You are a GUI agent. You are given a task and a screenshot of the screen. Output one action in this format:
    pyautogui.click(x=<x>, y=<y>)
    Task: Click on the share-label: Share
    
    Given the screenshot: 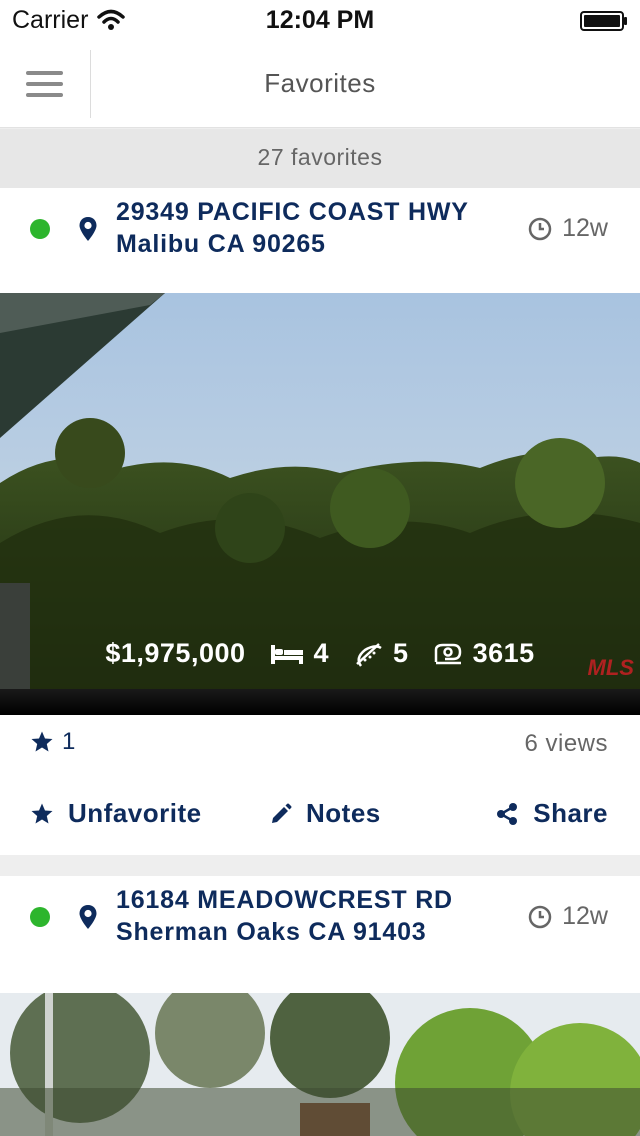 What is the action you would take?
    pyautogui.click(x=570, y=813)
    